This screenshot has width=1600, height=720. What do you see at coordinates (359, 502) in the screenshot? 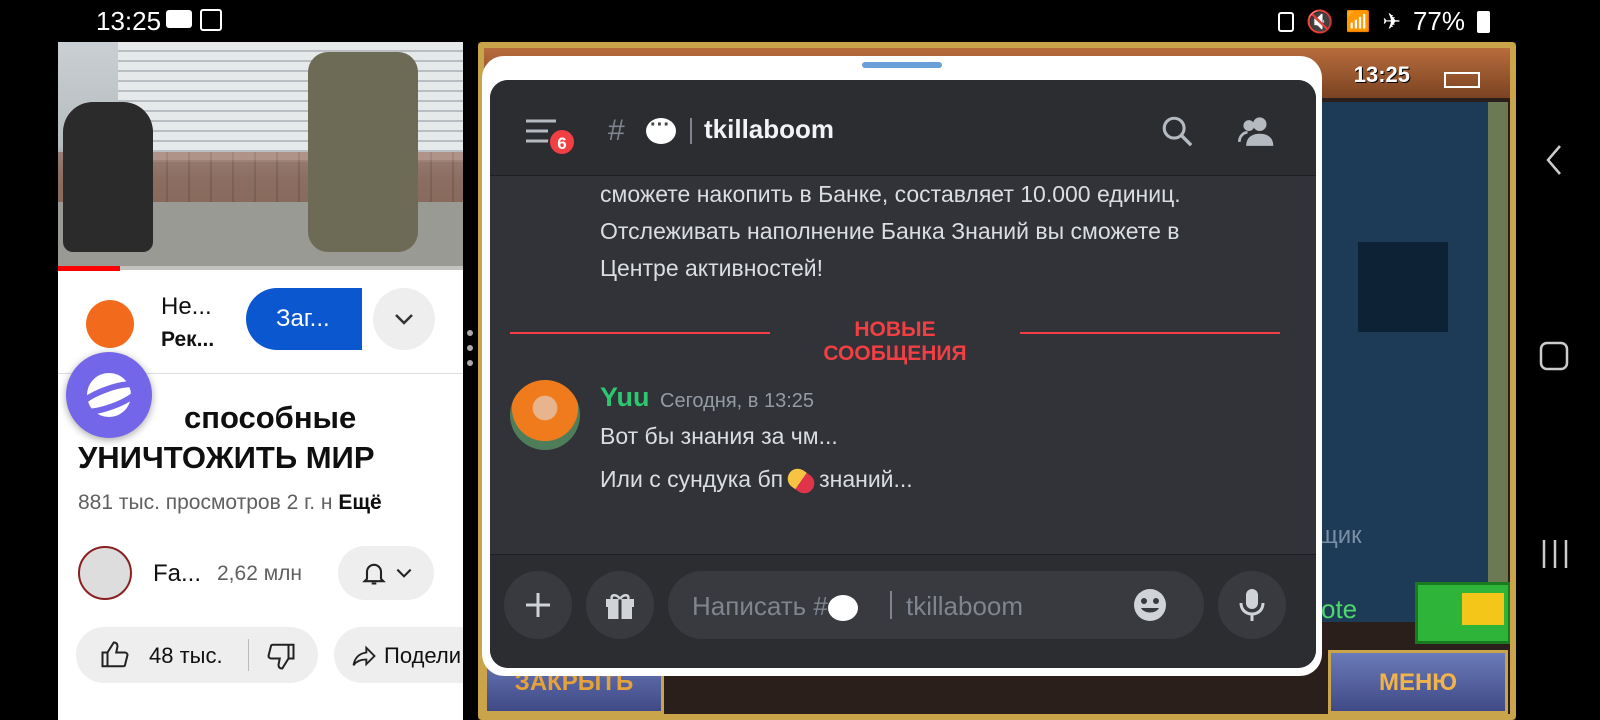
I see `more-link: Ещё` at bounding box center [359, 502].